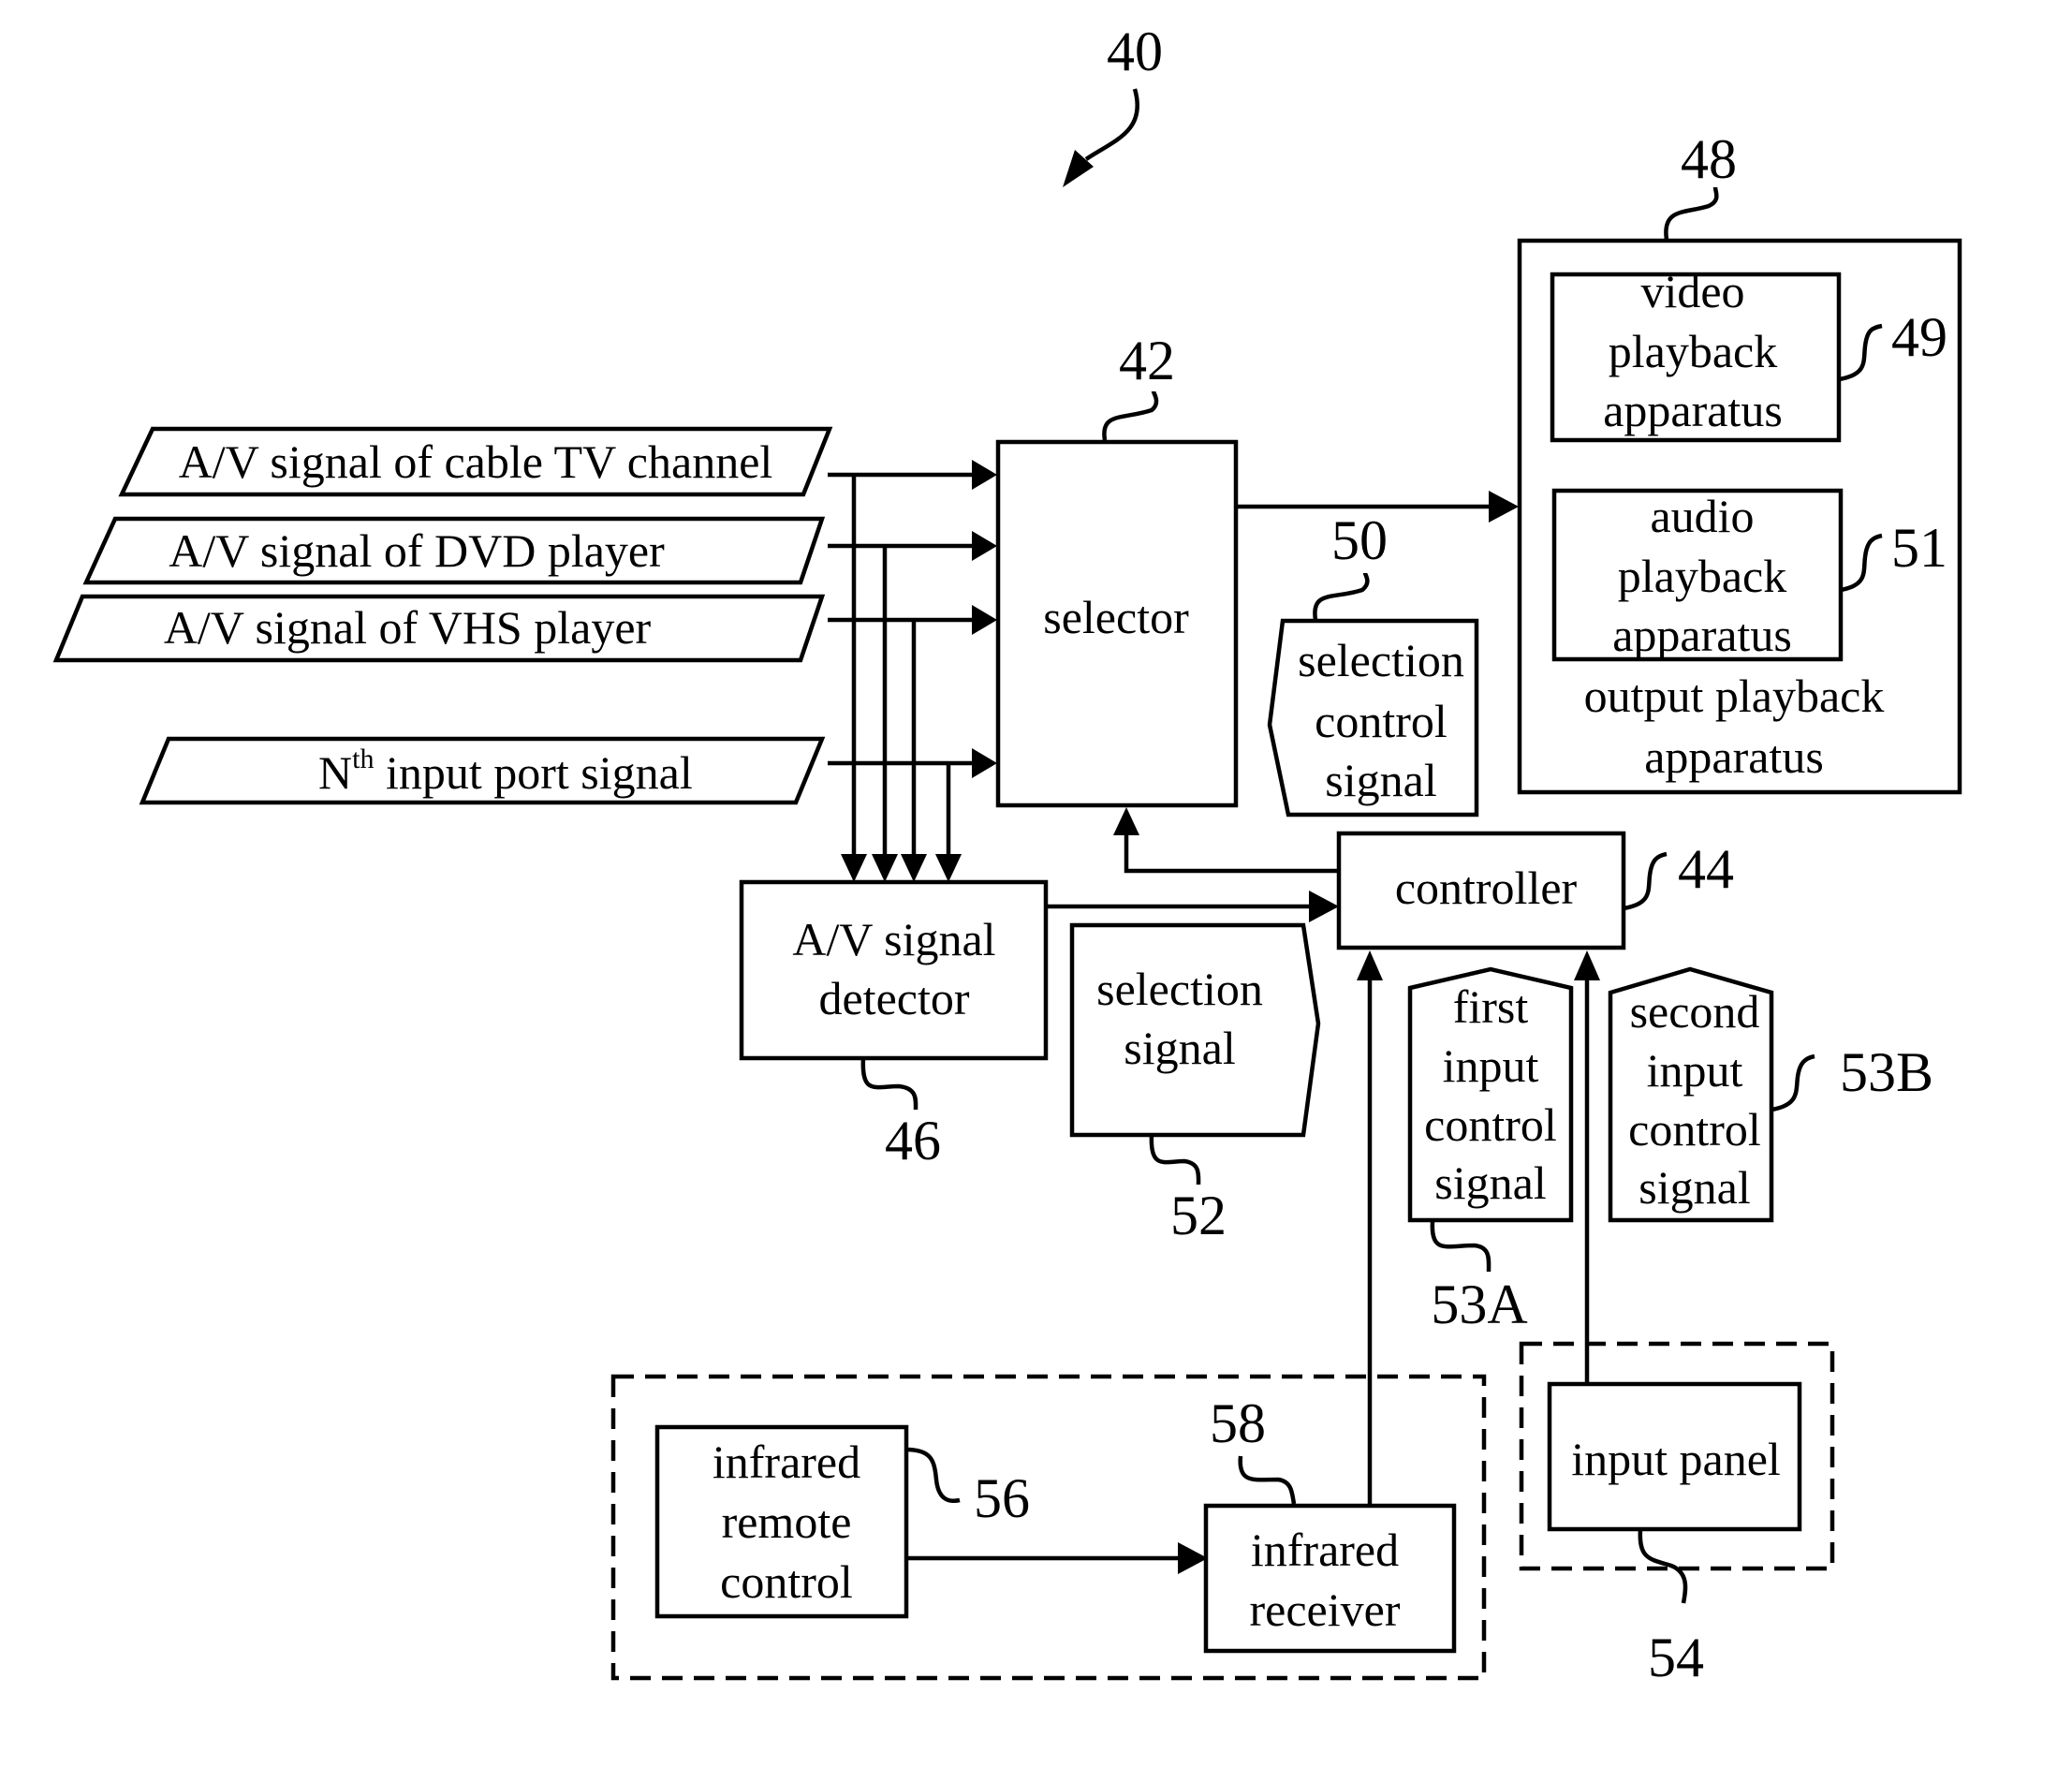 This screenshot has height=1782, width=2072. I want to click on selection-control-line-1: selection, so click(1381, 660).